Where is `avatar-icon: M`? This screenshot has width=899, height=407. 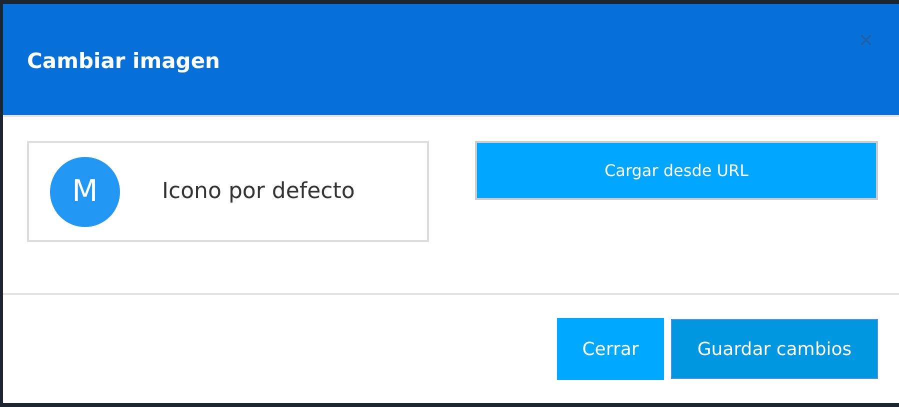
avatar-icon: M is located at coordinates (85, 191).